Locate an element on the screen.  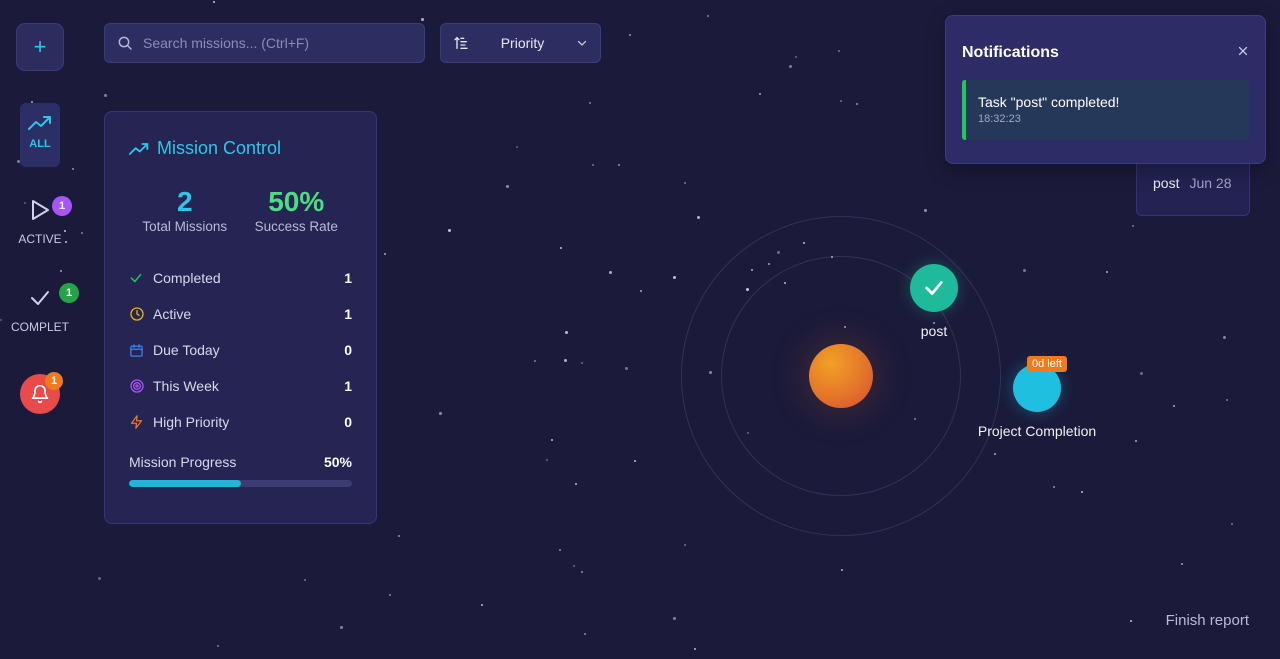
bolt-icon is located at coordinates (136, 422).